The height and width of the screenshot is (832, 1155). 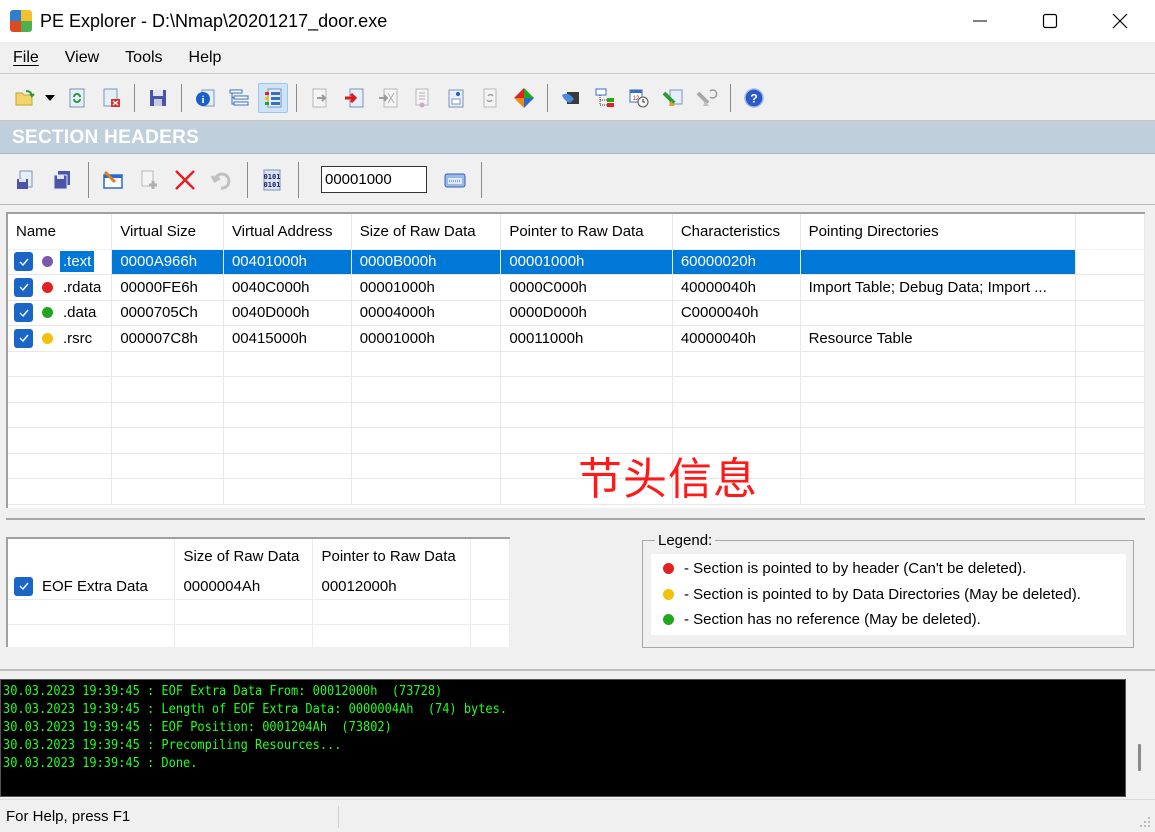 I want to click on date-time-button: 12, so click(x=639, y=98).